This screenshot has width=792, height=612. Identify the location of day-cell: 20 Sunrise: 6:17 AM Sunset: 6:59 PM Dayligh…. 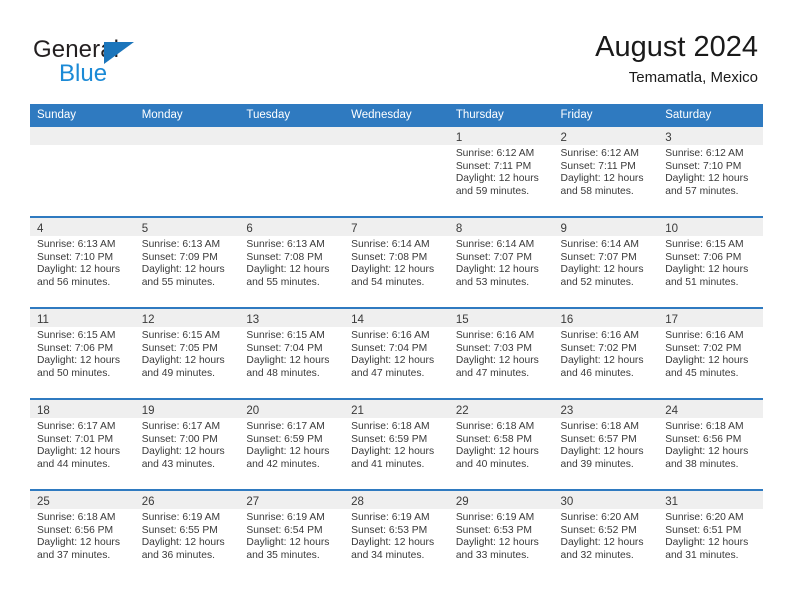
(292, 444).